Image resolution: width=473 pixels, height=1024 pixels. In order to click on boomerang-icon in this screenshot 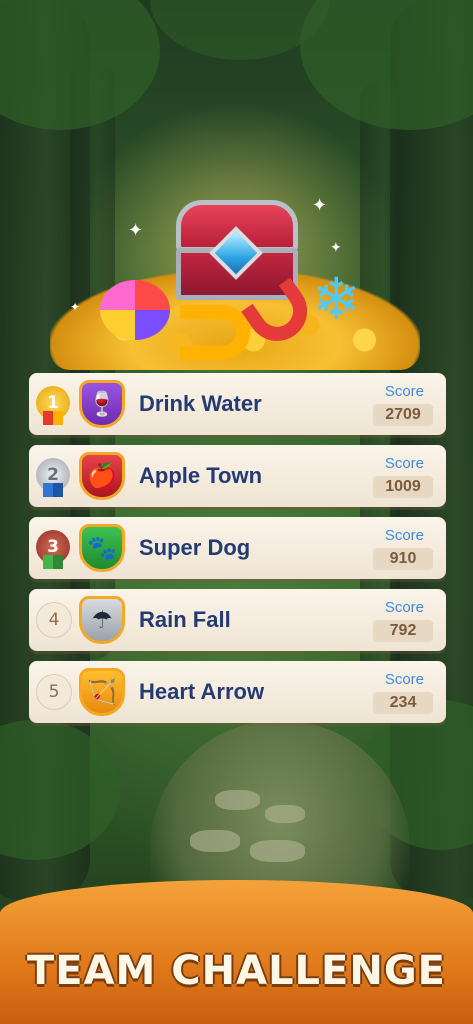, I will do `click(215, 332)`.